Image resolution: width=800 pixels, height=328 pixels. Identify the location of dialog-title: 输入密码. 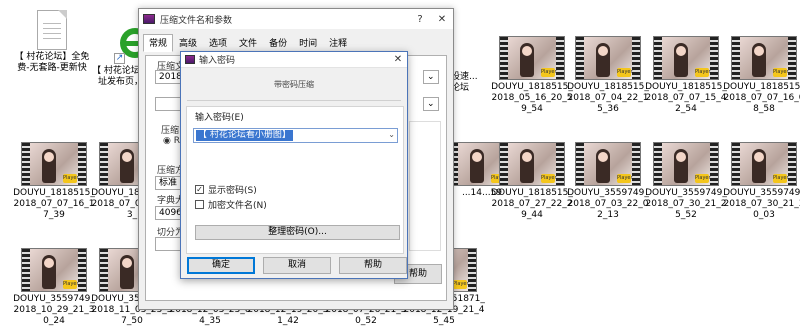
(217, 61).